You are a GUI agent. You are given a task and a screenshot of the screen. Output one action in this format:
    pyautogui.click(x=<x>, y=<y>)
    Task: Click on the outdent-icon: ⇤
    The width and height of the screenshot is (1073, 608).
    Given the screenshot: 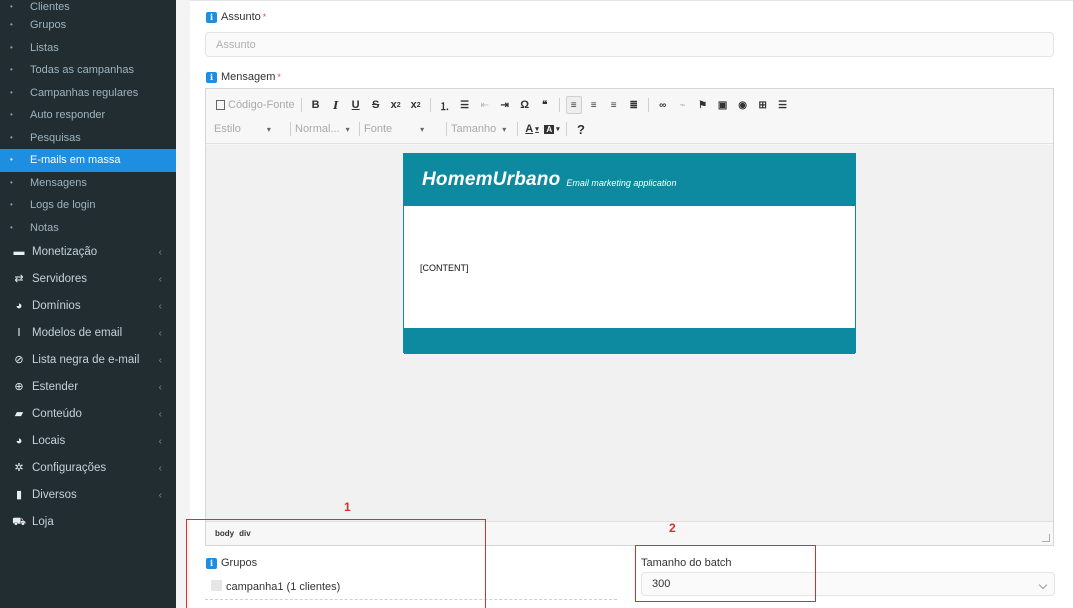 What is the action you would take?
    pyautogui.click(x=485, y=105)
    